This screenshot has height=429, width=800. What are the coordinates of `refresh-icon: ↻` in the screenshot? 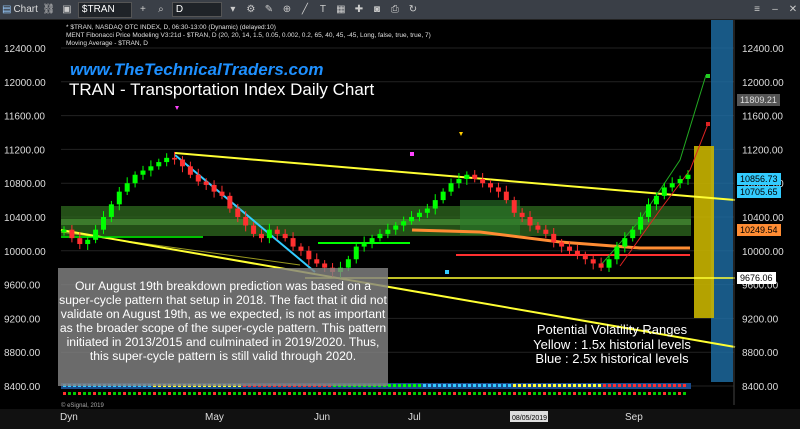 It's located at (413, 10).